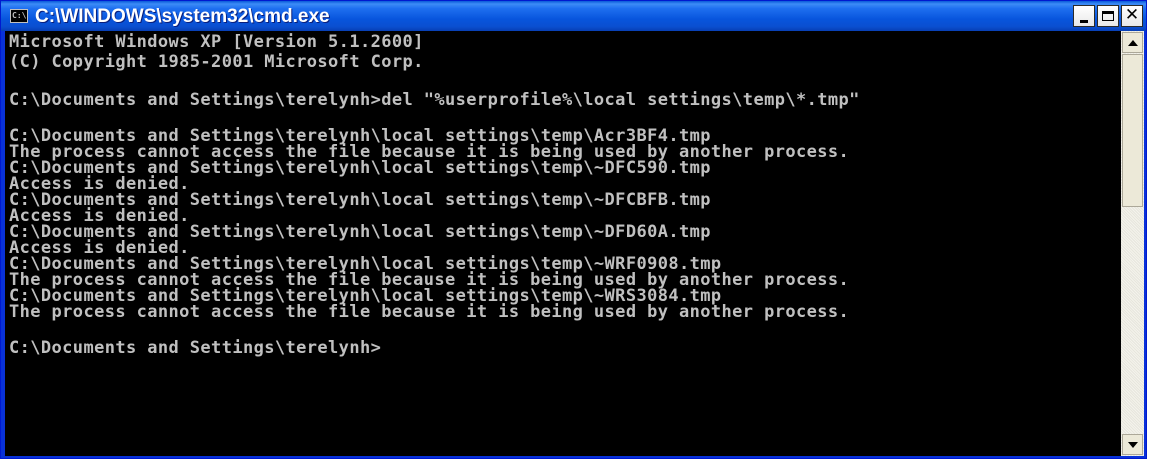 The image size is (1150, 462). Describe the element at coordinates (1132, 130) in the screenshot. I see `scrollbar-thumb` at that location.